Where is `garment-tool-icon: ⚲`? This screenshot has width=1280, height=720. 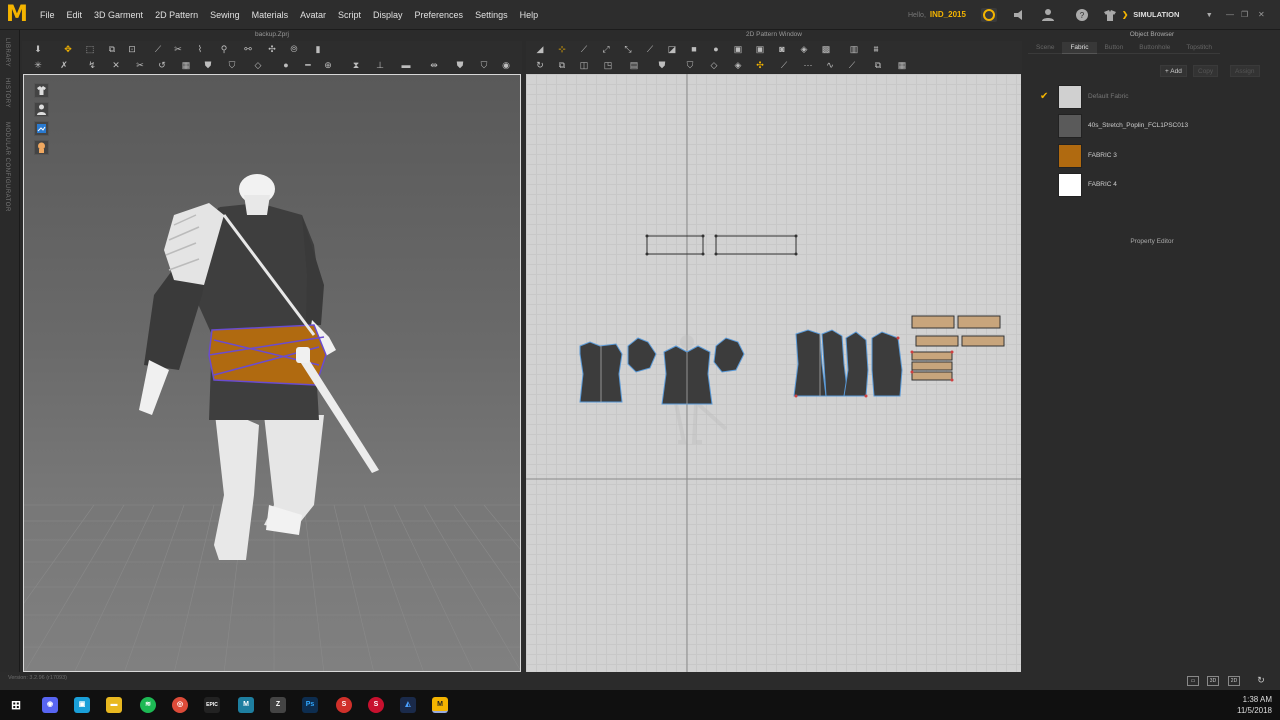 garment-tool-icon: ⚲ is located at coordinates (224, 49).